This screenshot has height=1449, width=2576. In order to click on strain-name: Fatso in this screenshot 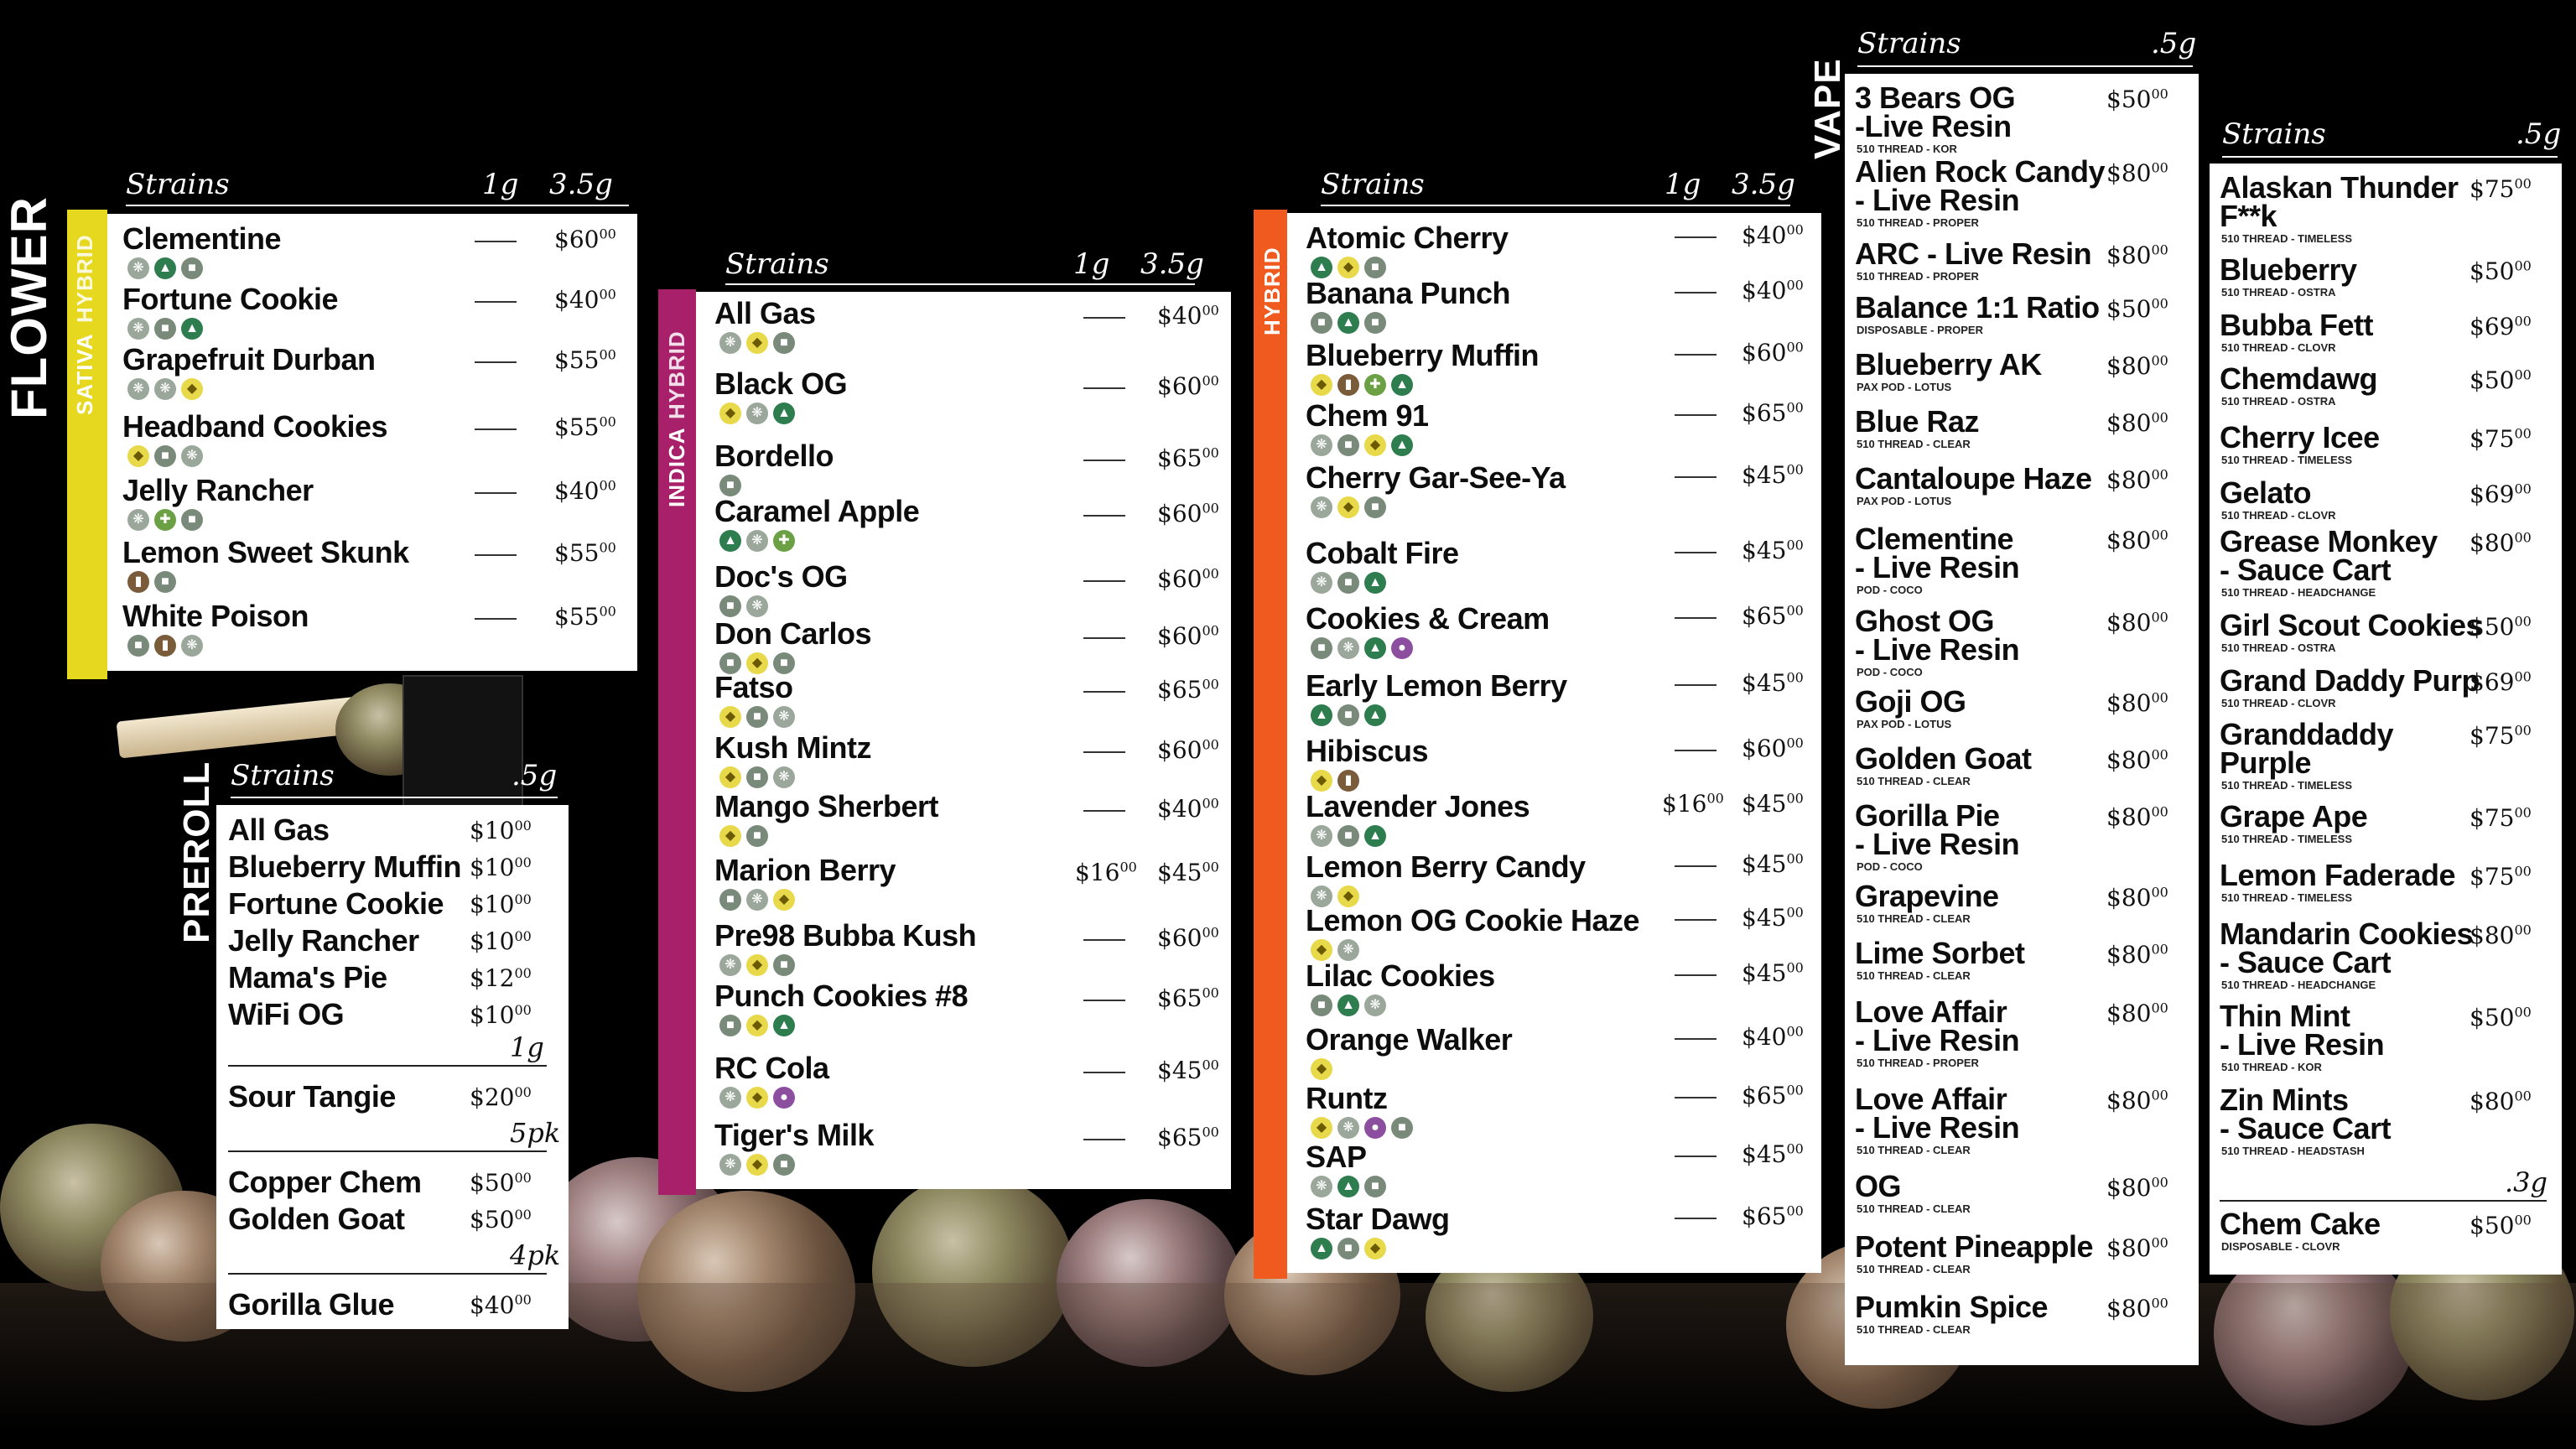, I will do `click(753, 687)`.